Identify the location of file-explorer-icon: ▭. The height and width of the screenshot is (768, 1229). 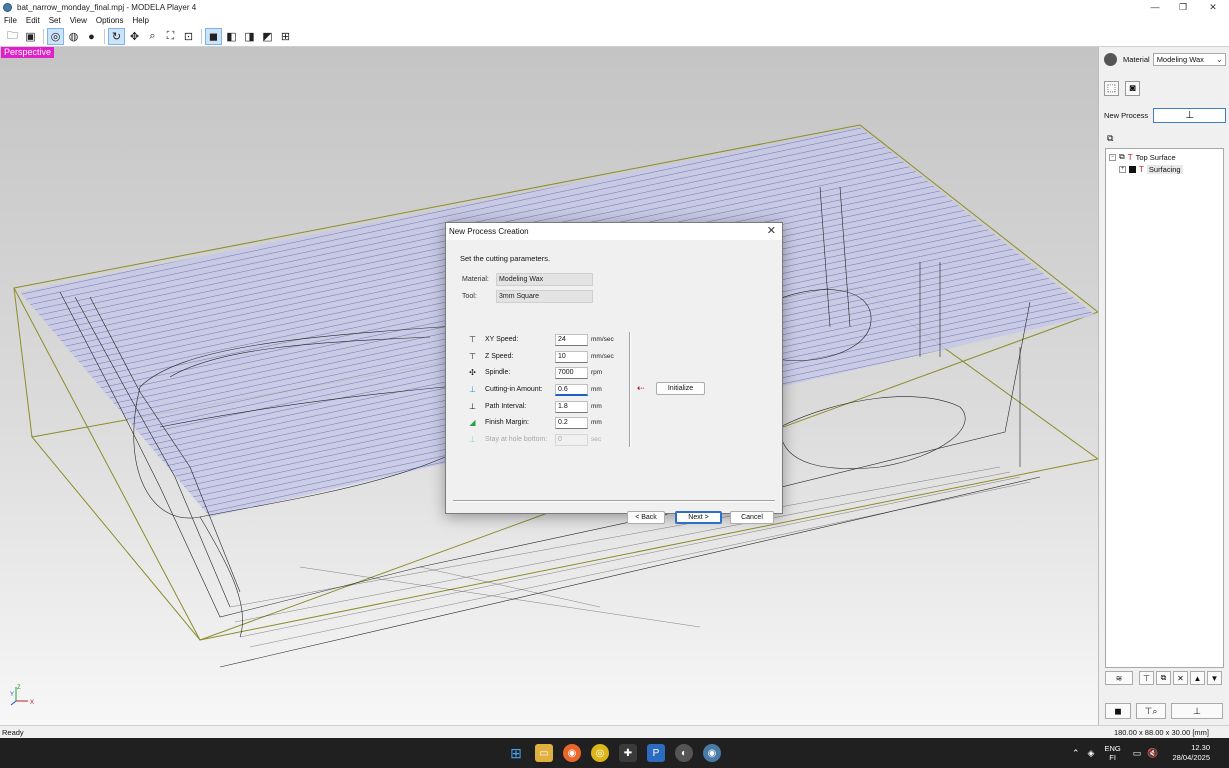
(544, 753).